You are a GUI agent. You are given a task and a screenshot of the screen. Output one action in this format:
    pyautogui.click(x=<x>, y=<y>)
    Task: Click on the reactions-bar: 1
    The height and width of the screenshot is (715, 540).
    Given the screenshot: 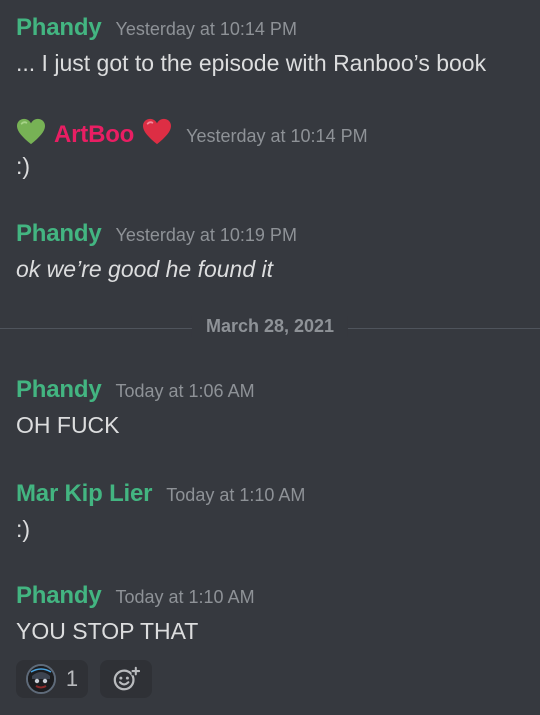 What is the action you would take?
    pyautogui.click(x=84, y=679)
    